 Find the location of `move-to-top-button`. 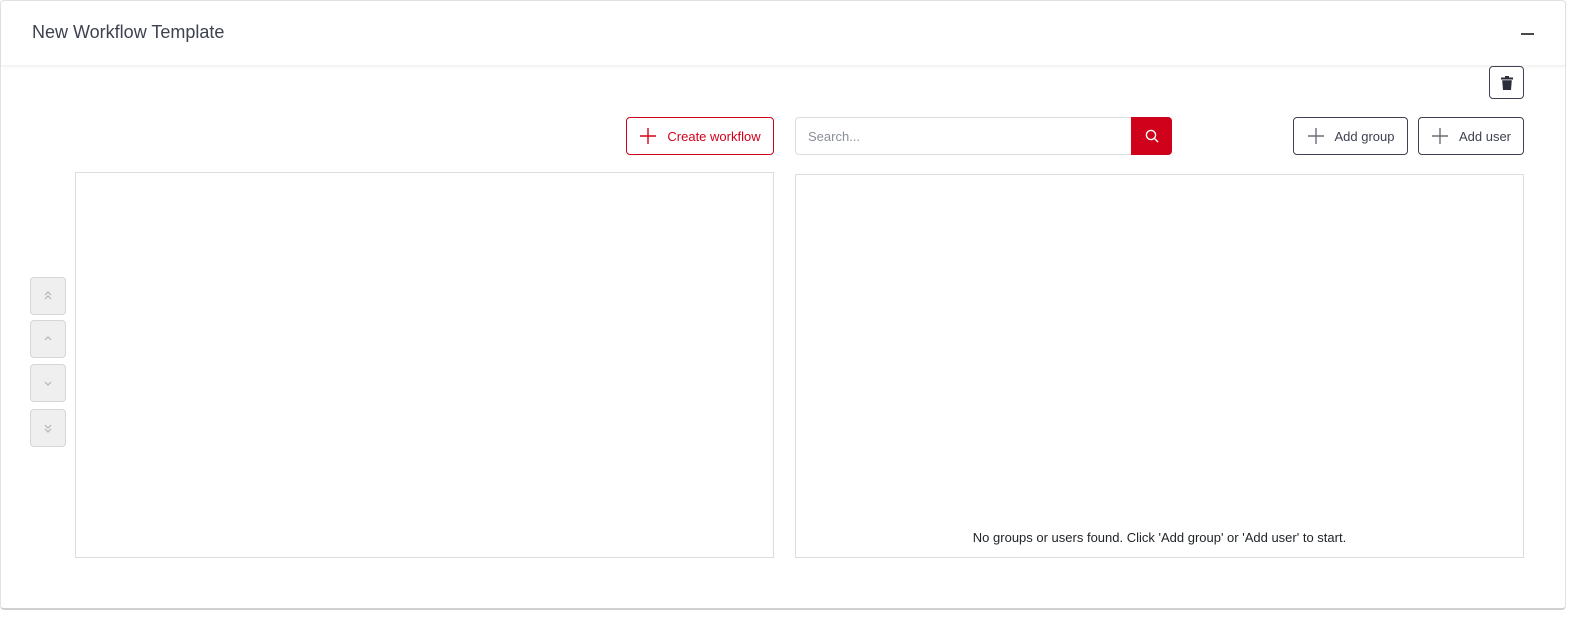

move-to-top-button is located at coordinates (48, 296).